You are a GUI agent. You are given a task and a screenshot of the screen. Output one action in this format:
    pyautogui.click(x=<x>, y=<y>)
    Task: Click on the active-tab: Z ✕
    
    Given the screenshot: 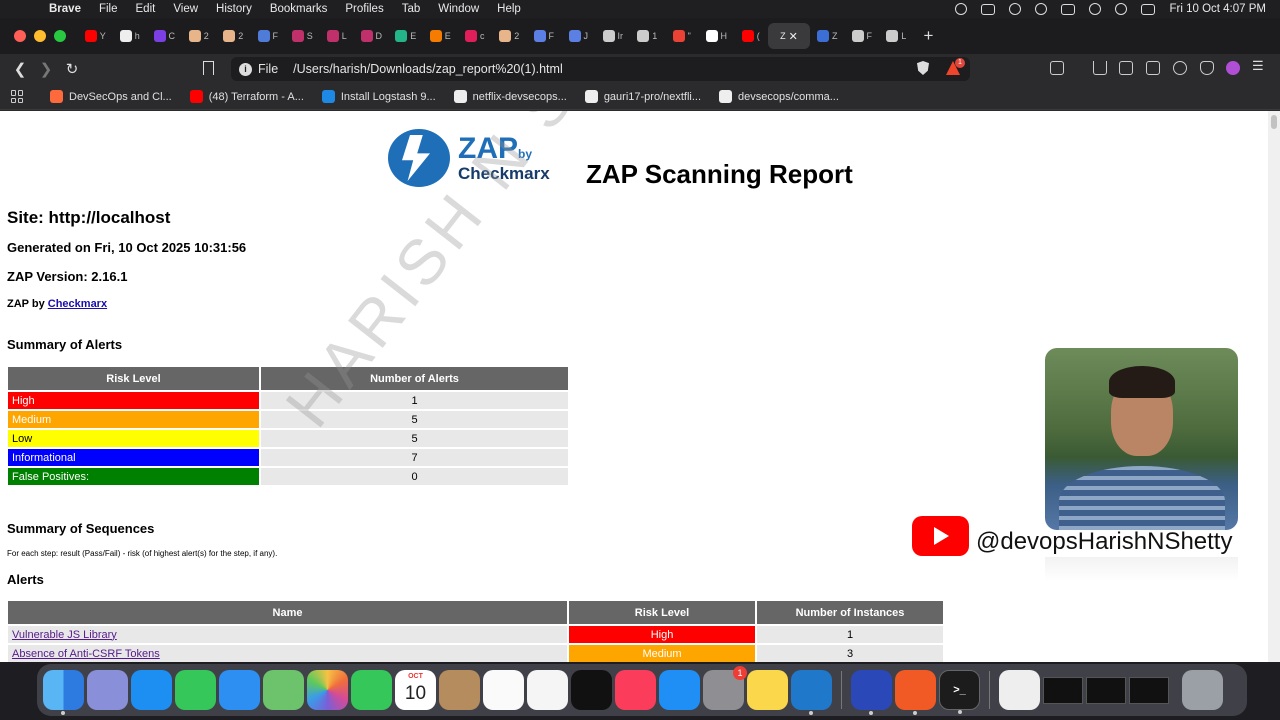 What is the action you would take?
    pyautogui.click(x=789, y=36)
    